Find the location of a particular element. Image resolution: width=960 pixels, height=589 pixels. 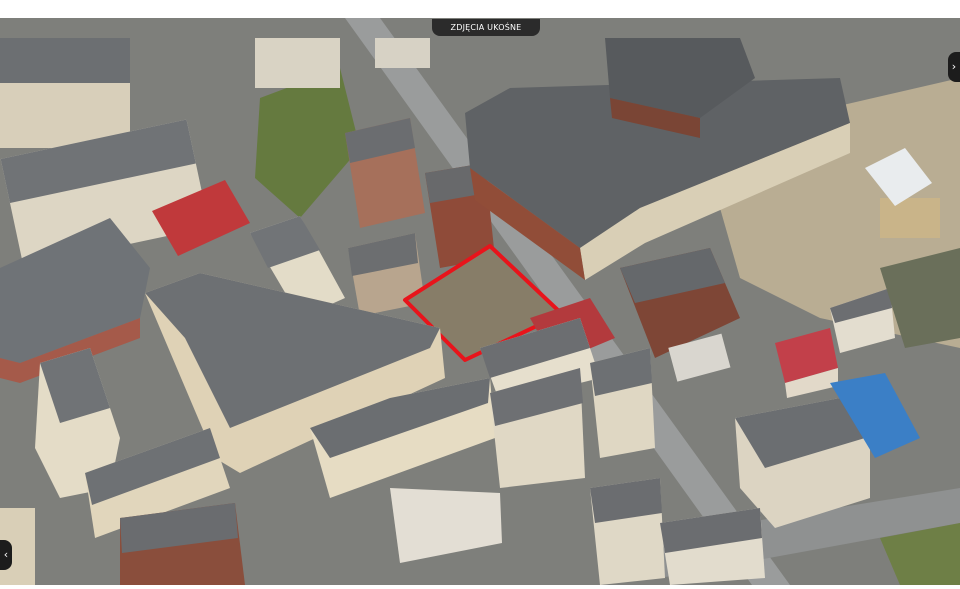

view-mode-badge: ZDJĘCIA UKOŚNE is located at coordinates (486, 27).